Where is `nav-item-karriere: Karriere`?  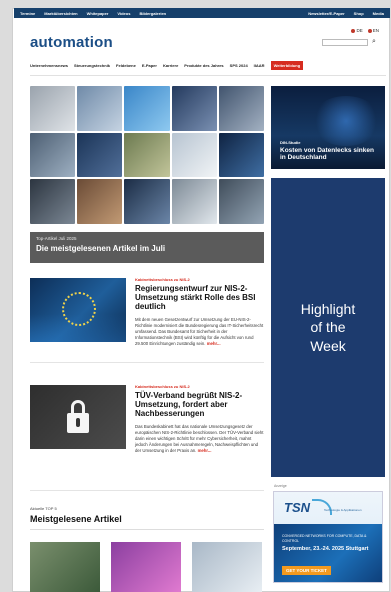
nav-item-karriere: Karriere is located at coordinates (170, 65).